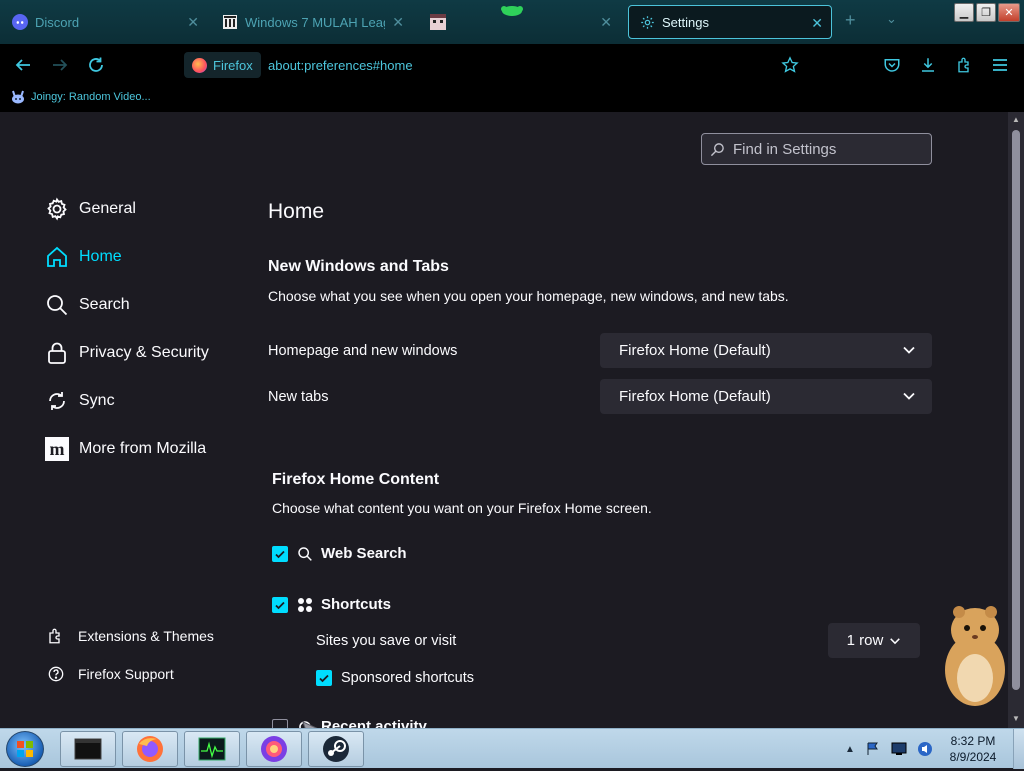  What do you see at coordinates (1009, 12) in the screenshot?
I see `close-window-button: ✕` at bounding box center [1009, 12].